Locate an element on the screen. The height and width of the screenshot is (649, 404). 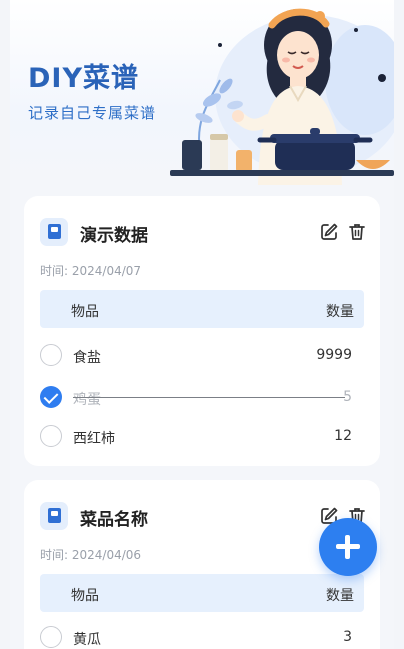
trash-icon is located at coordinates (357, 232).